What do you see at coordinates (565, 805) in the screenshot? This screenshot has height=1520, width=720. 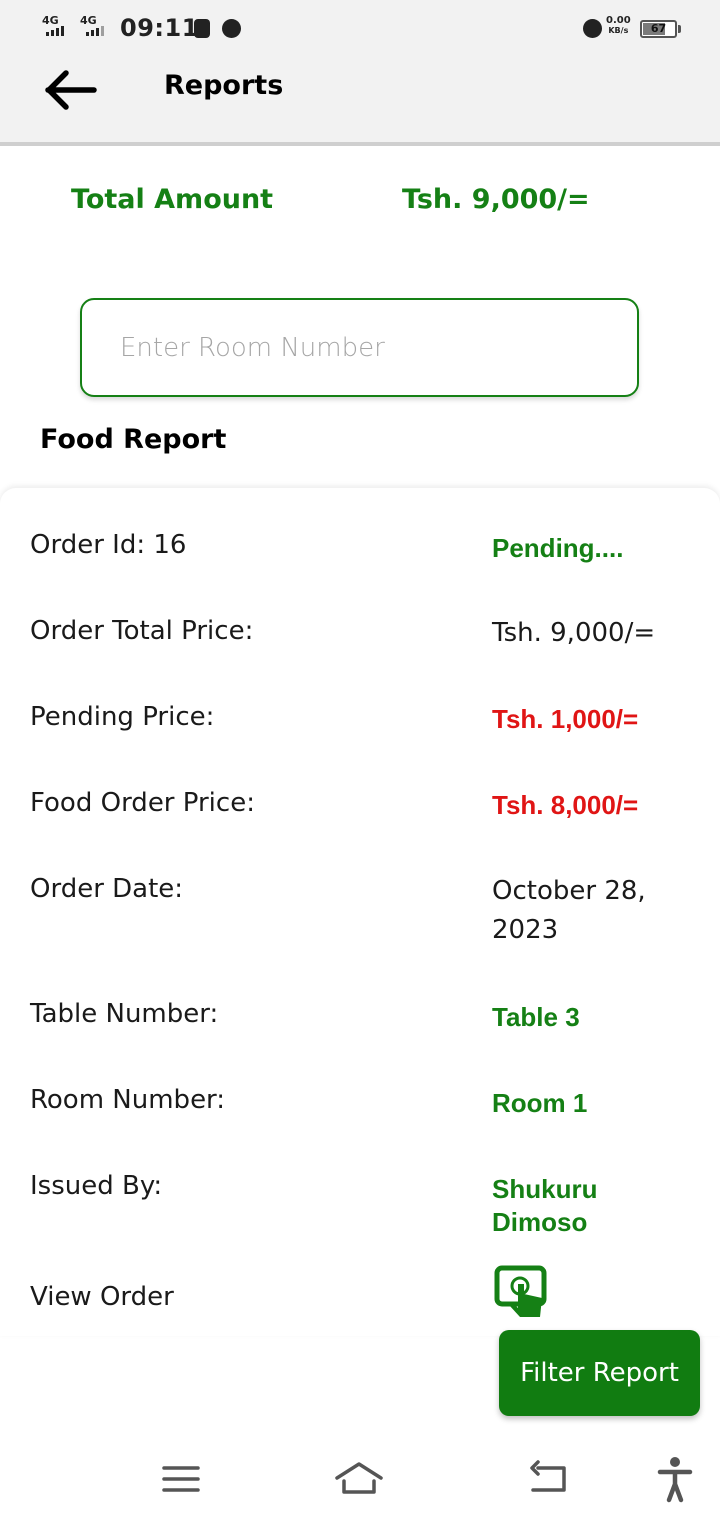 I see `food-order-price-value: Tsh. 8,000/=` at bounding box center [565, 805].